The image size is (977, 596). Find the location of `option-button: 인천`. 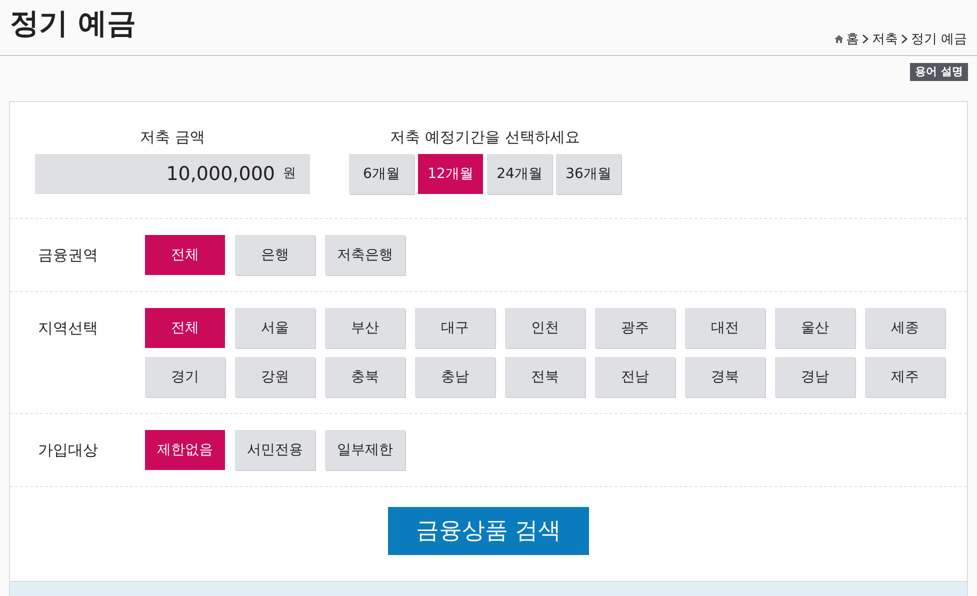

option-button: 인천 is located at coordinates (545, 328).